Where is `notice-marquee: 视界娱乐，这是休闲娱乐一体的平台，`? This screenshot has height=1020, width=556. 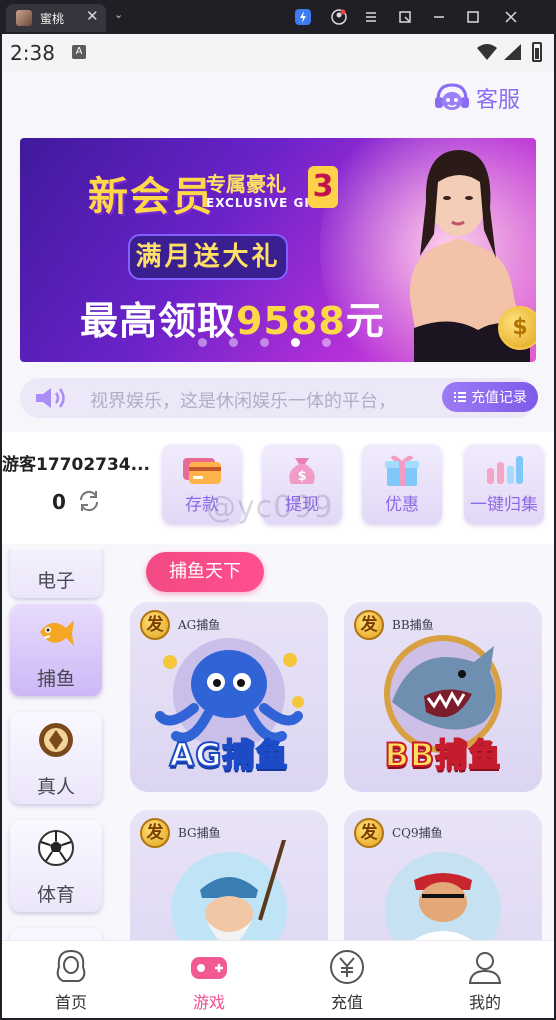
notice-marquee: 视界娱乐，这是休闲娱乐一体的平台， is located at coordinates (243, 401).